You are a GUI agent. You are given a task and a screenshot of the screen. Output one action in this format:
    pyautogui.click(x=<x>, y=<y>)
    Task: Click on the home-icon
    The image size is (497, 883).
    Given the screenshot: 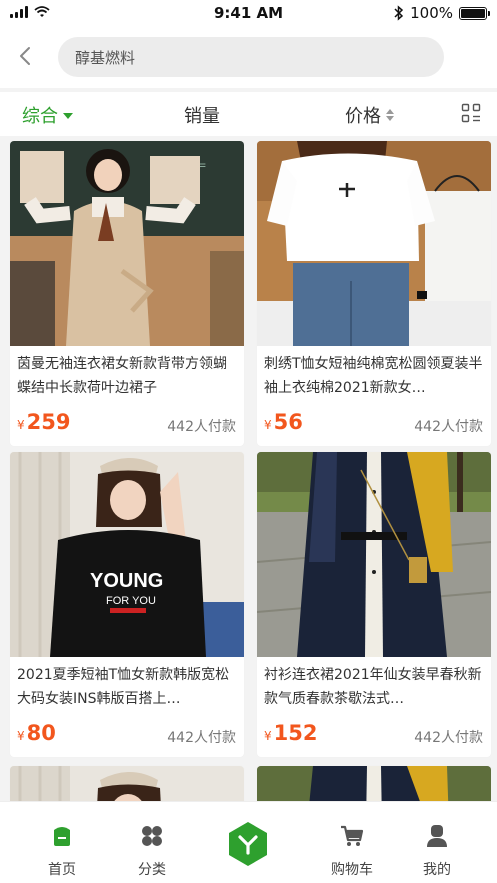 What is the action you would take?
    pyautogui.click(x=62, y=836)
    